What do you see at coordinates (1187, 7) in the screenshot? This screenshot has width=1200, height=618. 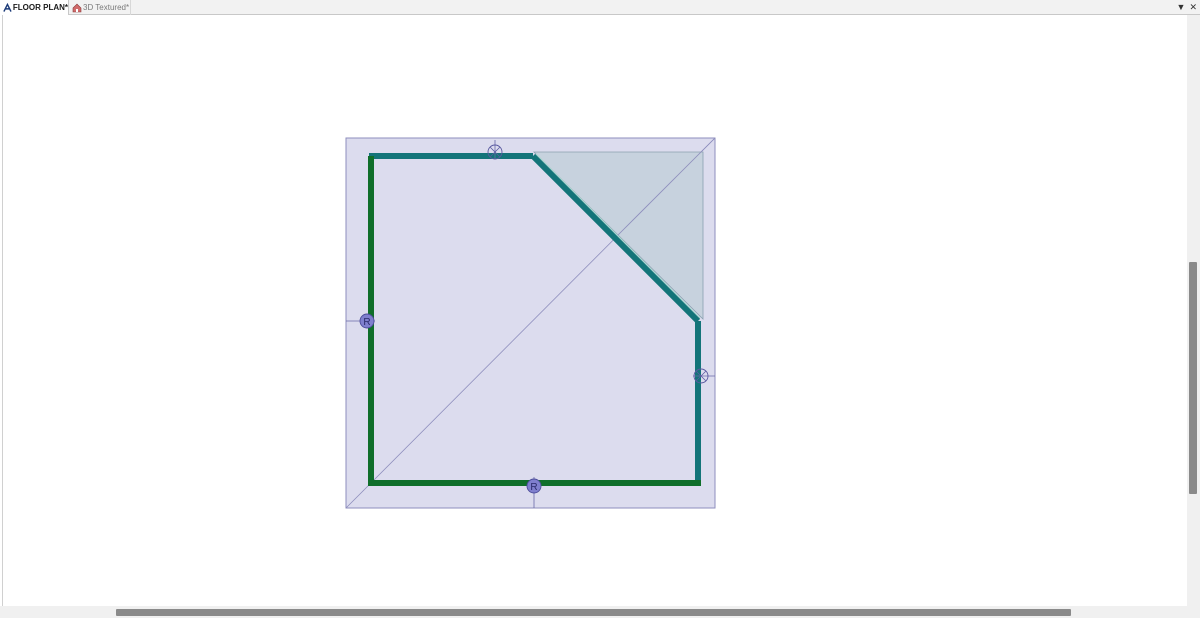 I see `tab-controls: ▼ ✕` at bounding box center [1187, 7].